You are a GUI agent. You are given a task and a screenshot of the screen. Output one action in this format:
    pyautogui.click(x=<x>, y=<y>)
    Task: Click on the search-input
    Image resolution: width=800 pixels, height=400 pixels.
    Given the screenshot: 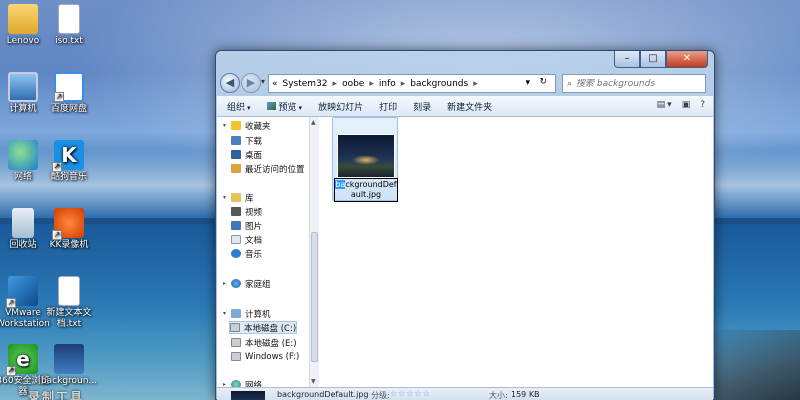 What is the action you would take?
    pyautogui.click(x=636, y=83)
    